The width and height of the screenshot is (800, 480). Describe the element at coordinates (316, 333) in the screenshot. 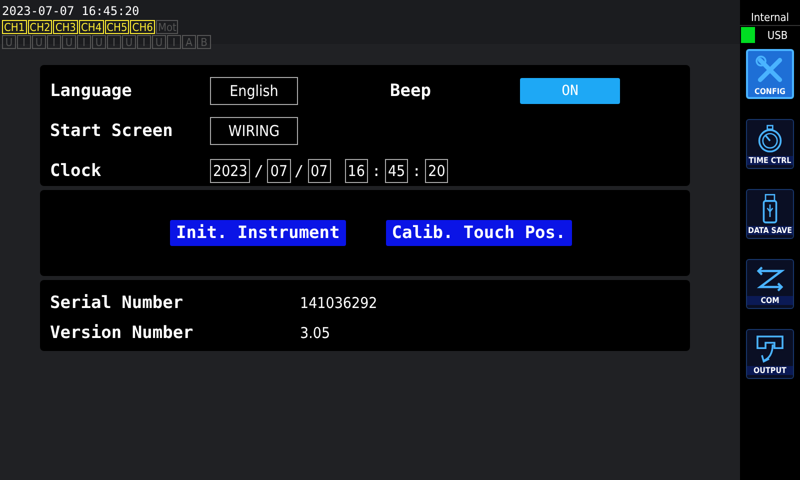

I see `info-value: 3.05` at that location.